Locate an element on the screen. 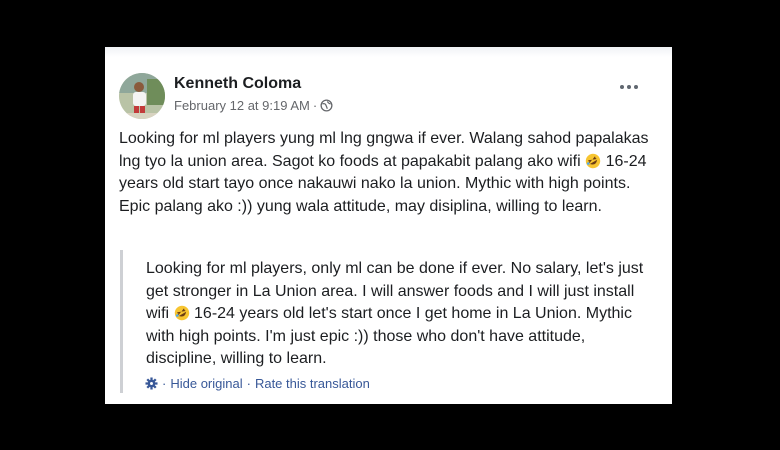  avatar is located at coordinates (142, 96).